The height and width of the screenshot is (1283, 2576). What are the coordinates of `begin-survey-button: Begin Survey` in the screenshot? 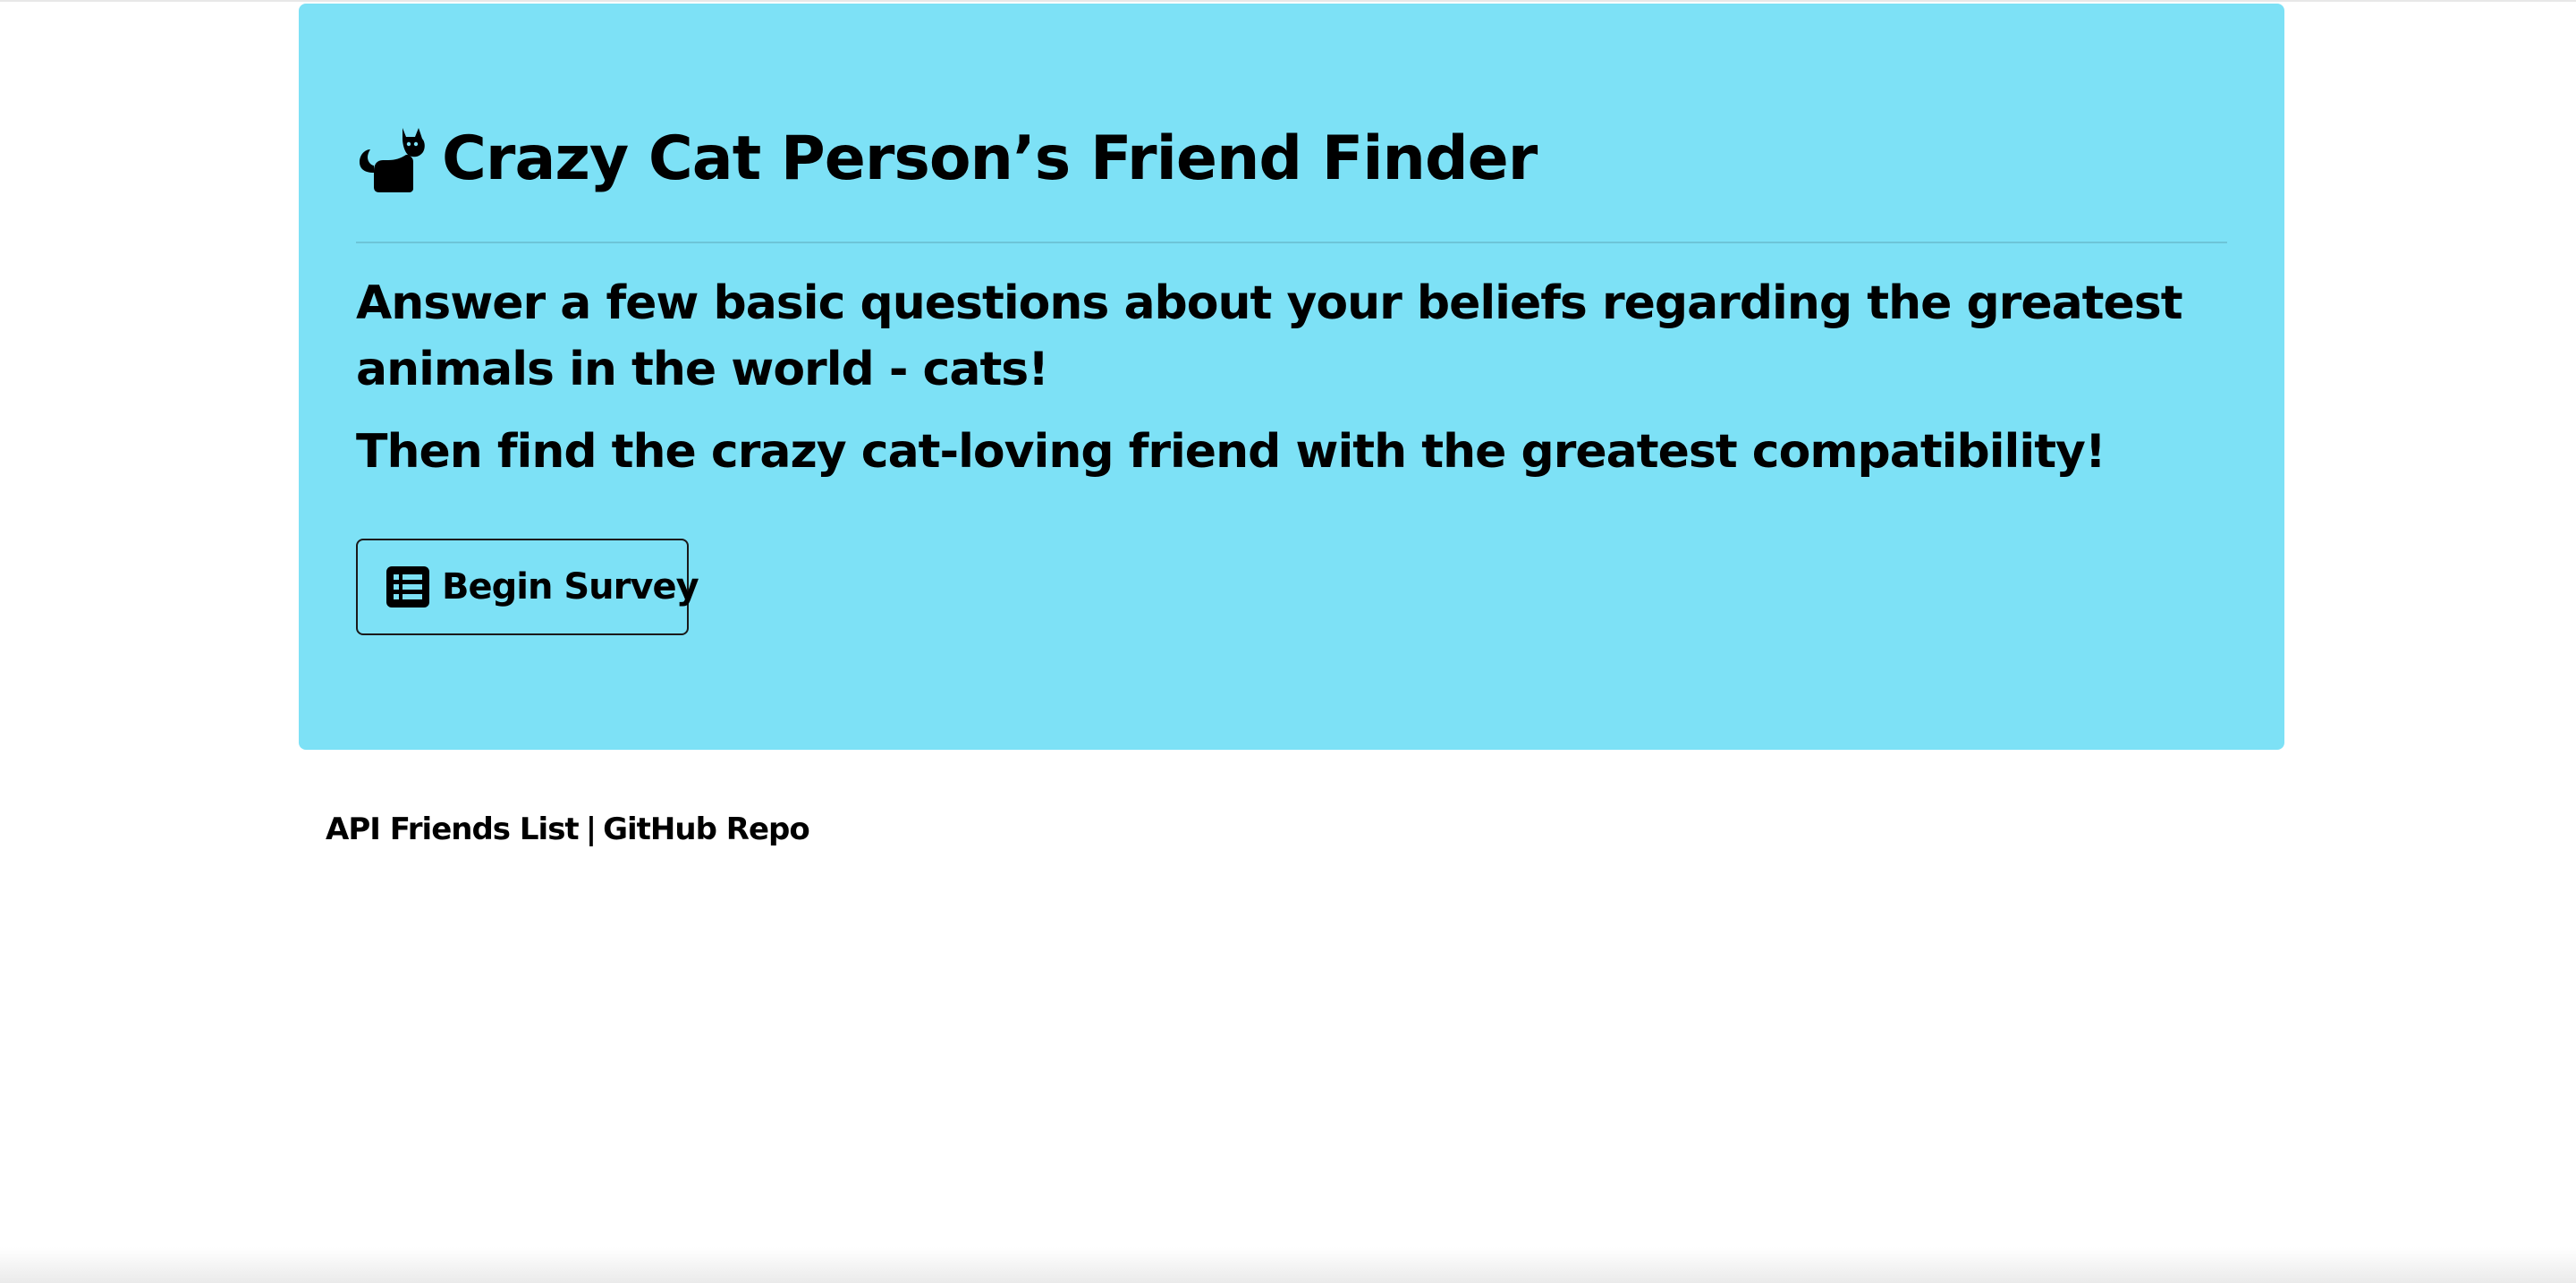 It's located at (527, 587).